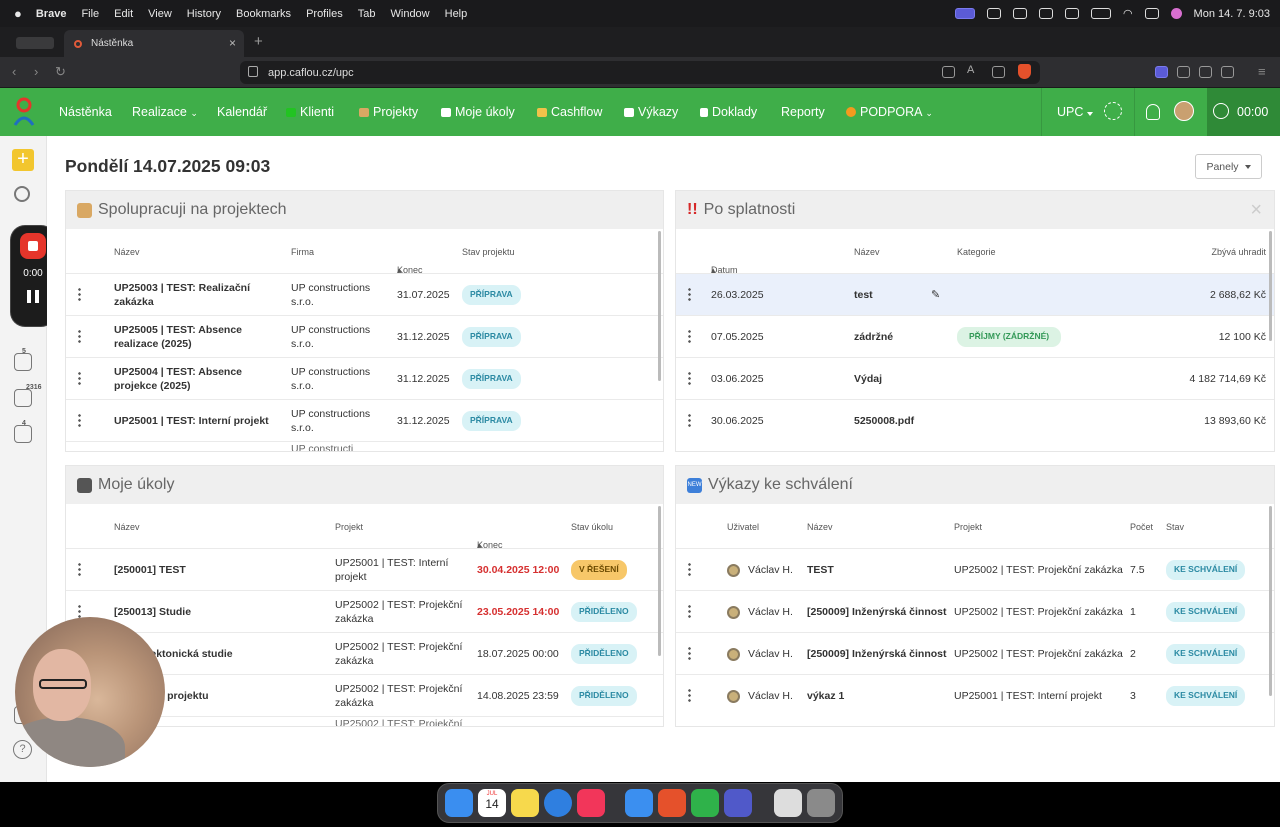 The width and height of the screenshot is (1280, 827). Describe the element at coordinates (820, 570) in the screenshot. I see `report-name: TEST` at that location.